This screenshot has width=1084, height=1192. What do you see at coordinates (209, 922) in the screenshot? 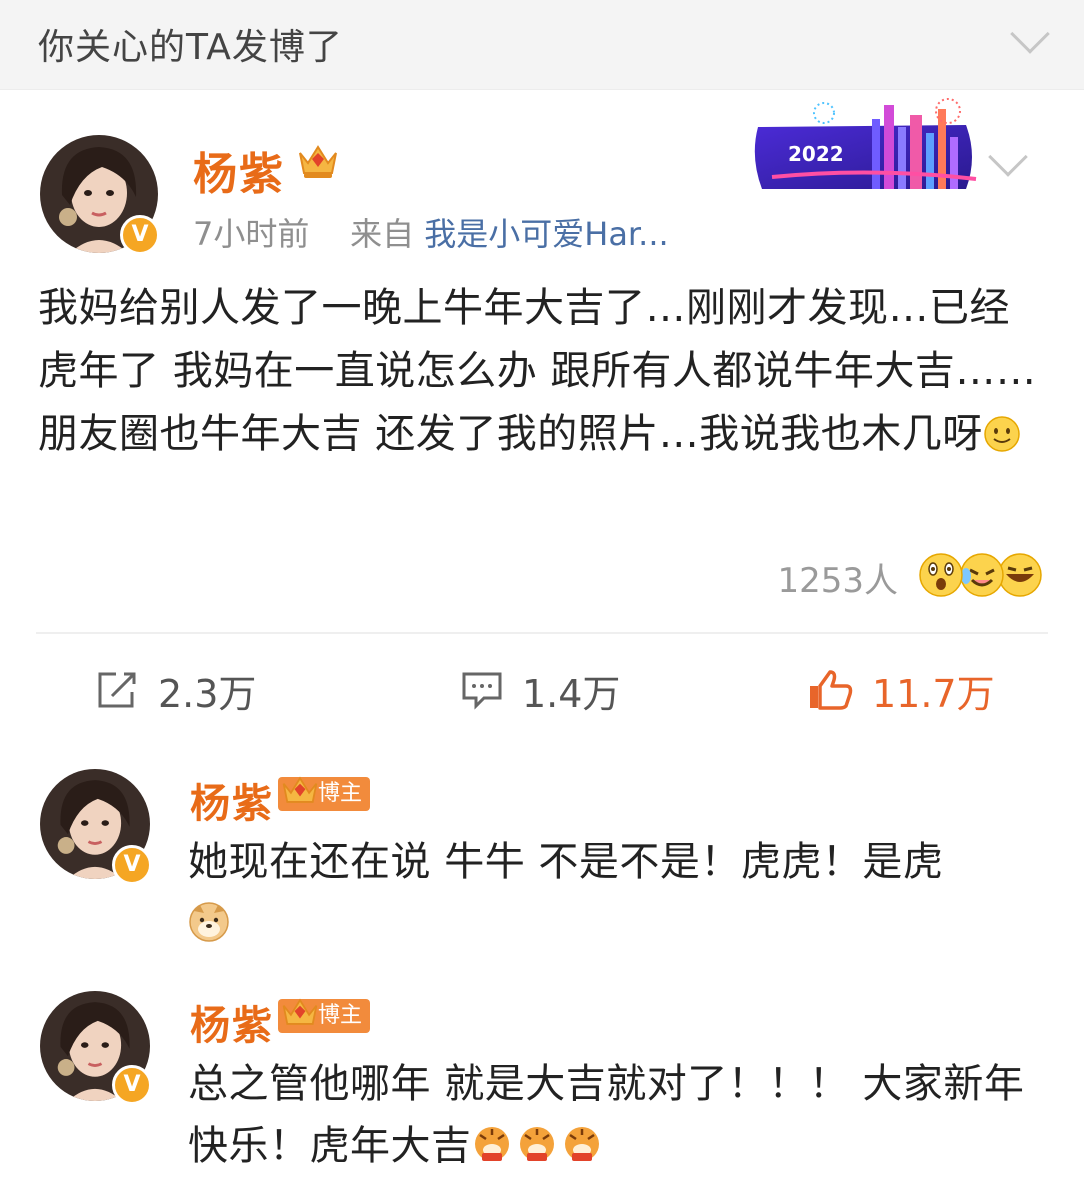
I see `doge-emoji-icon` at bounding box center [209, 922].